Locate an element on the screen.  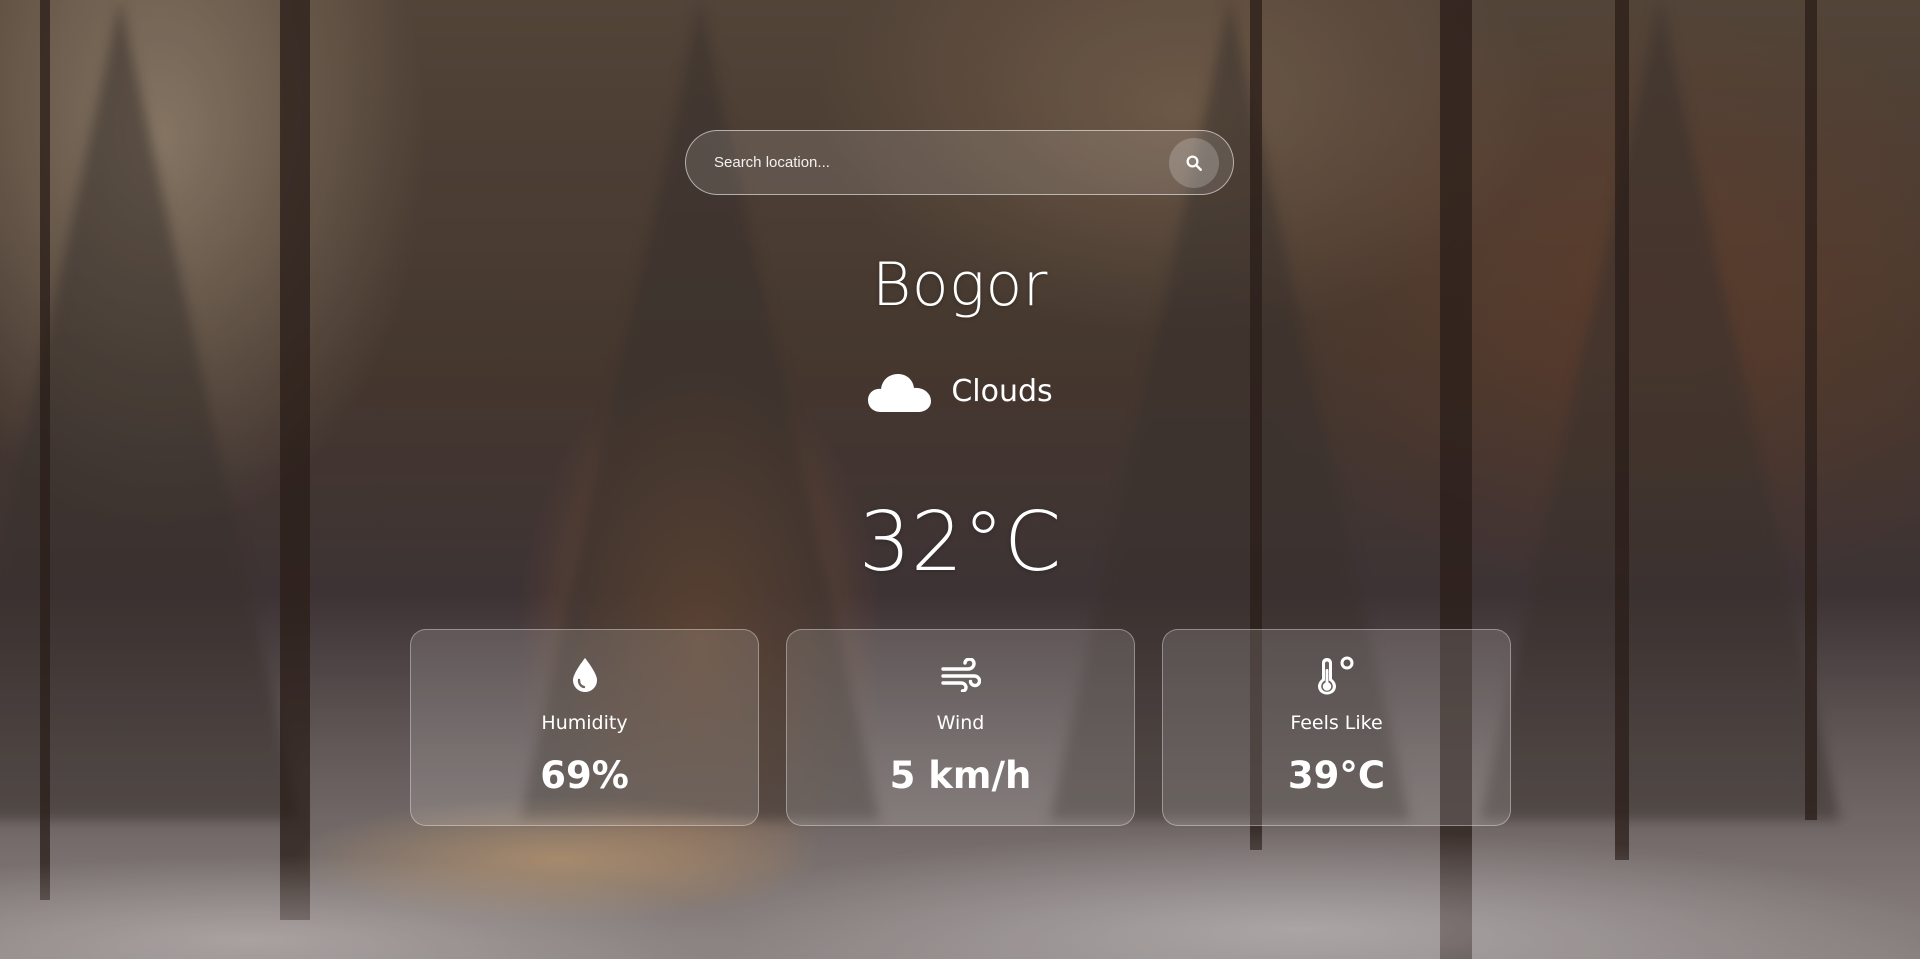
search-button is located at coordinates (1194, 162).